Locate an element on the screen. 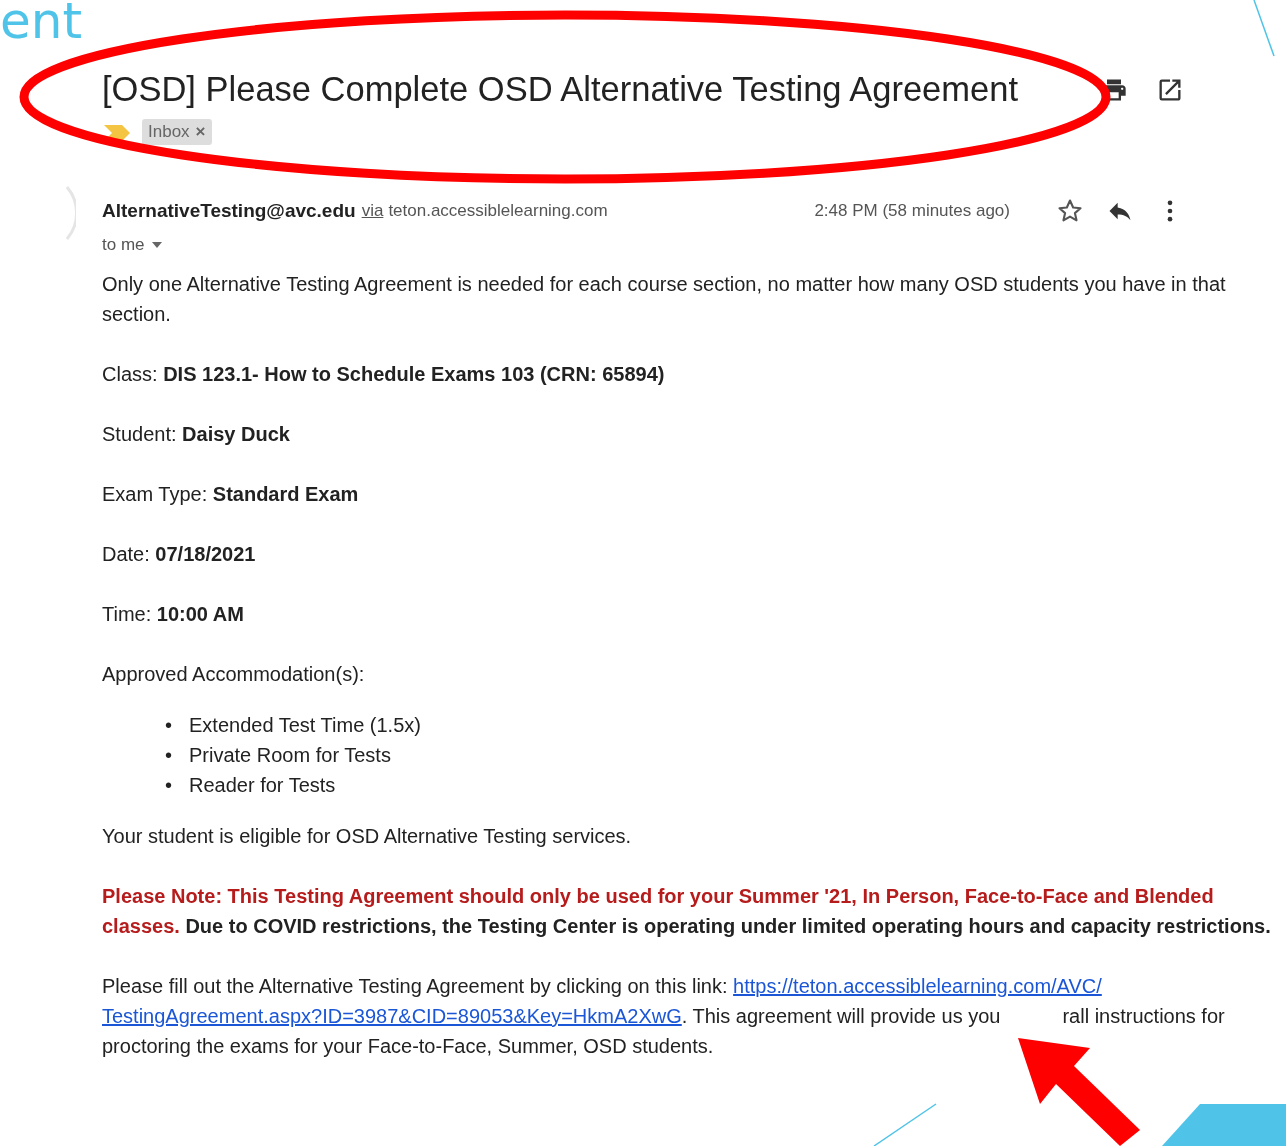 The image size is (1286, 1146). recipient-dropdown: to me is located at coordinates (132, 245).